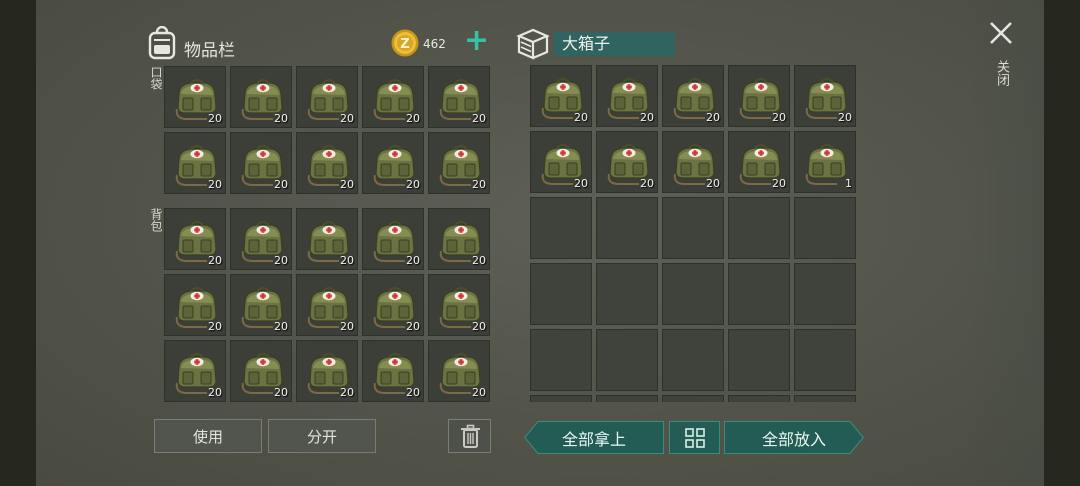  I want to click on take-all-label: 全部拿上, so click(593, 439).